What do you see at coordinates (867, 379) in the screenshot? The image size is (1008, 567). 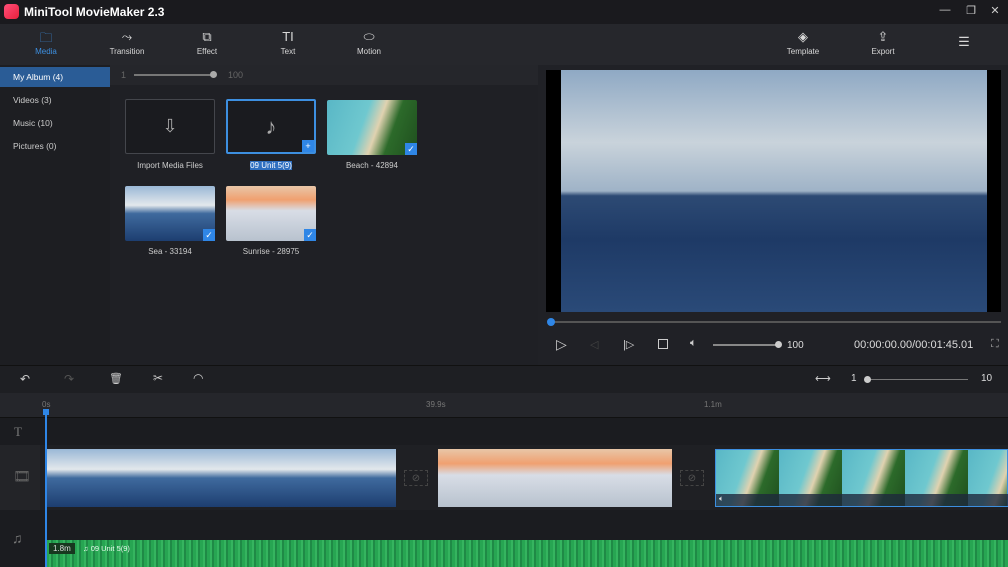 I see `timeline-zoom-handle` at bounding box center [867, 379].